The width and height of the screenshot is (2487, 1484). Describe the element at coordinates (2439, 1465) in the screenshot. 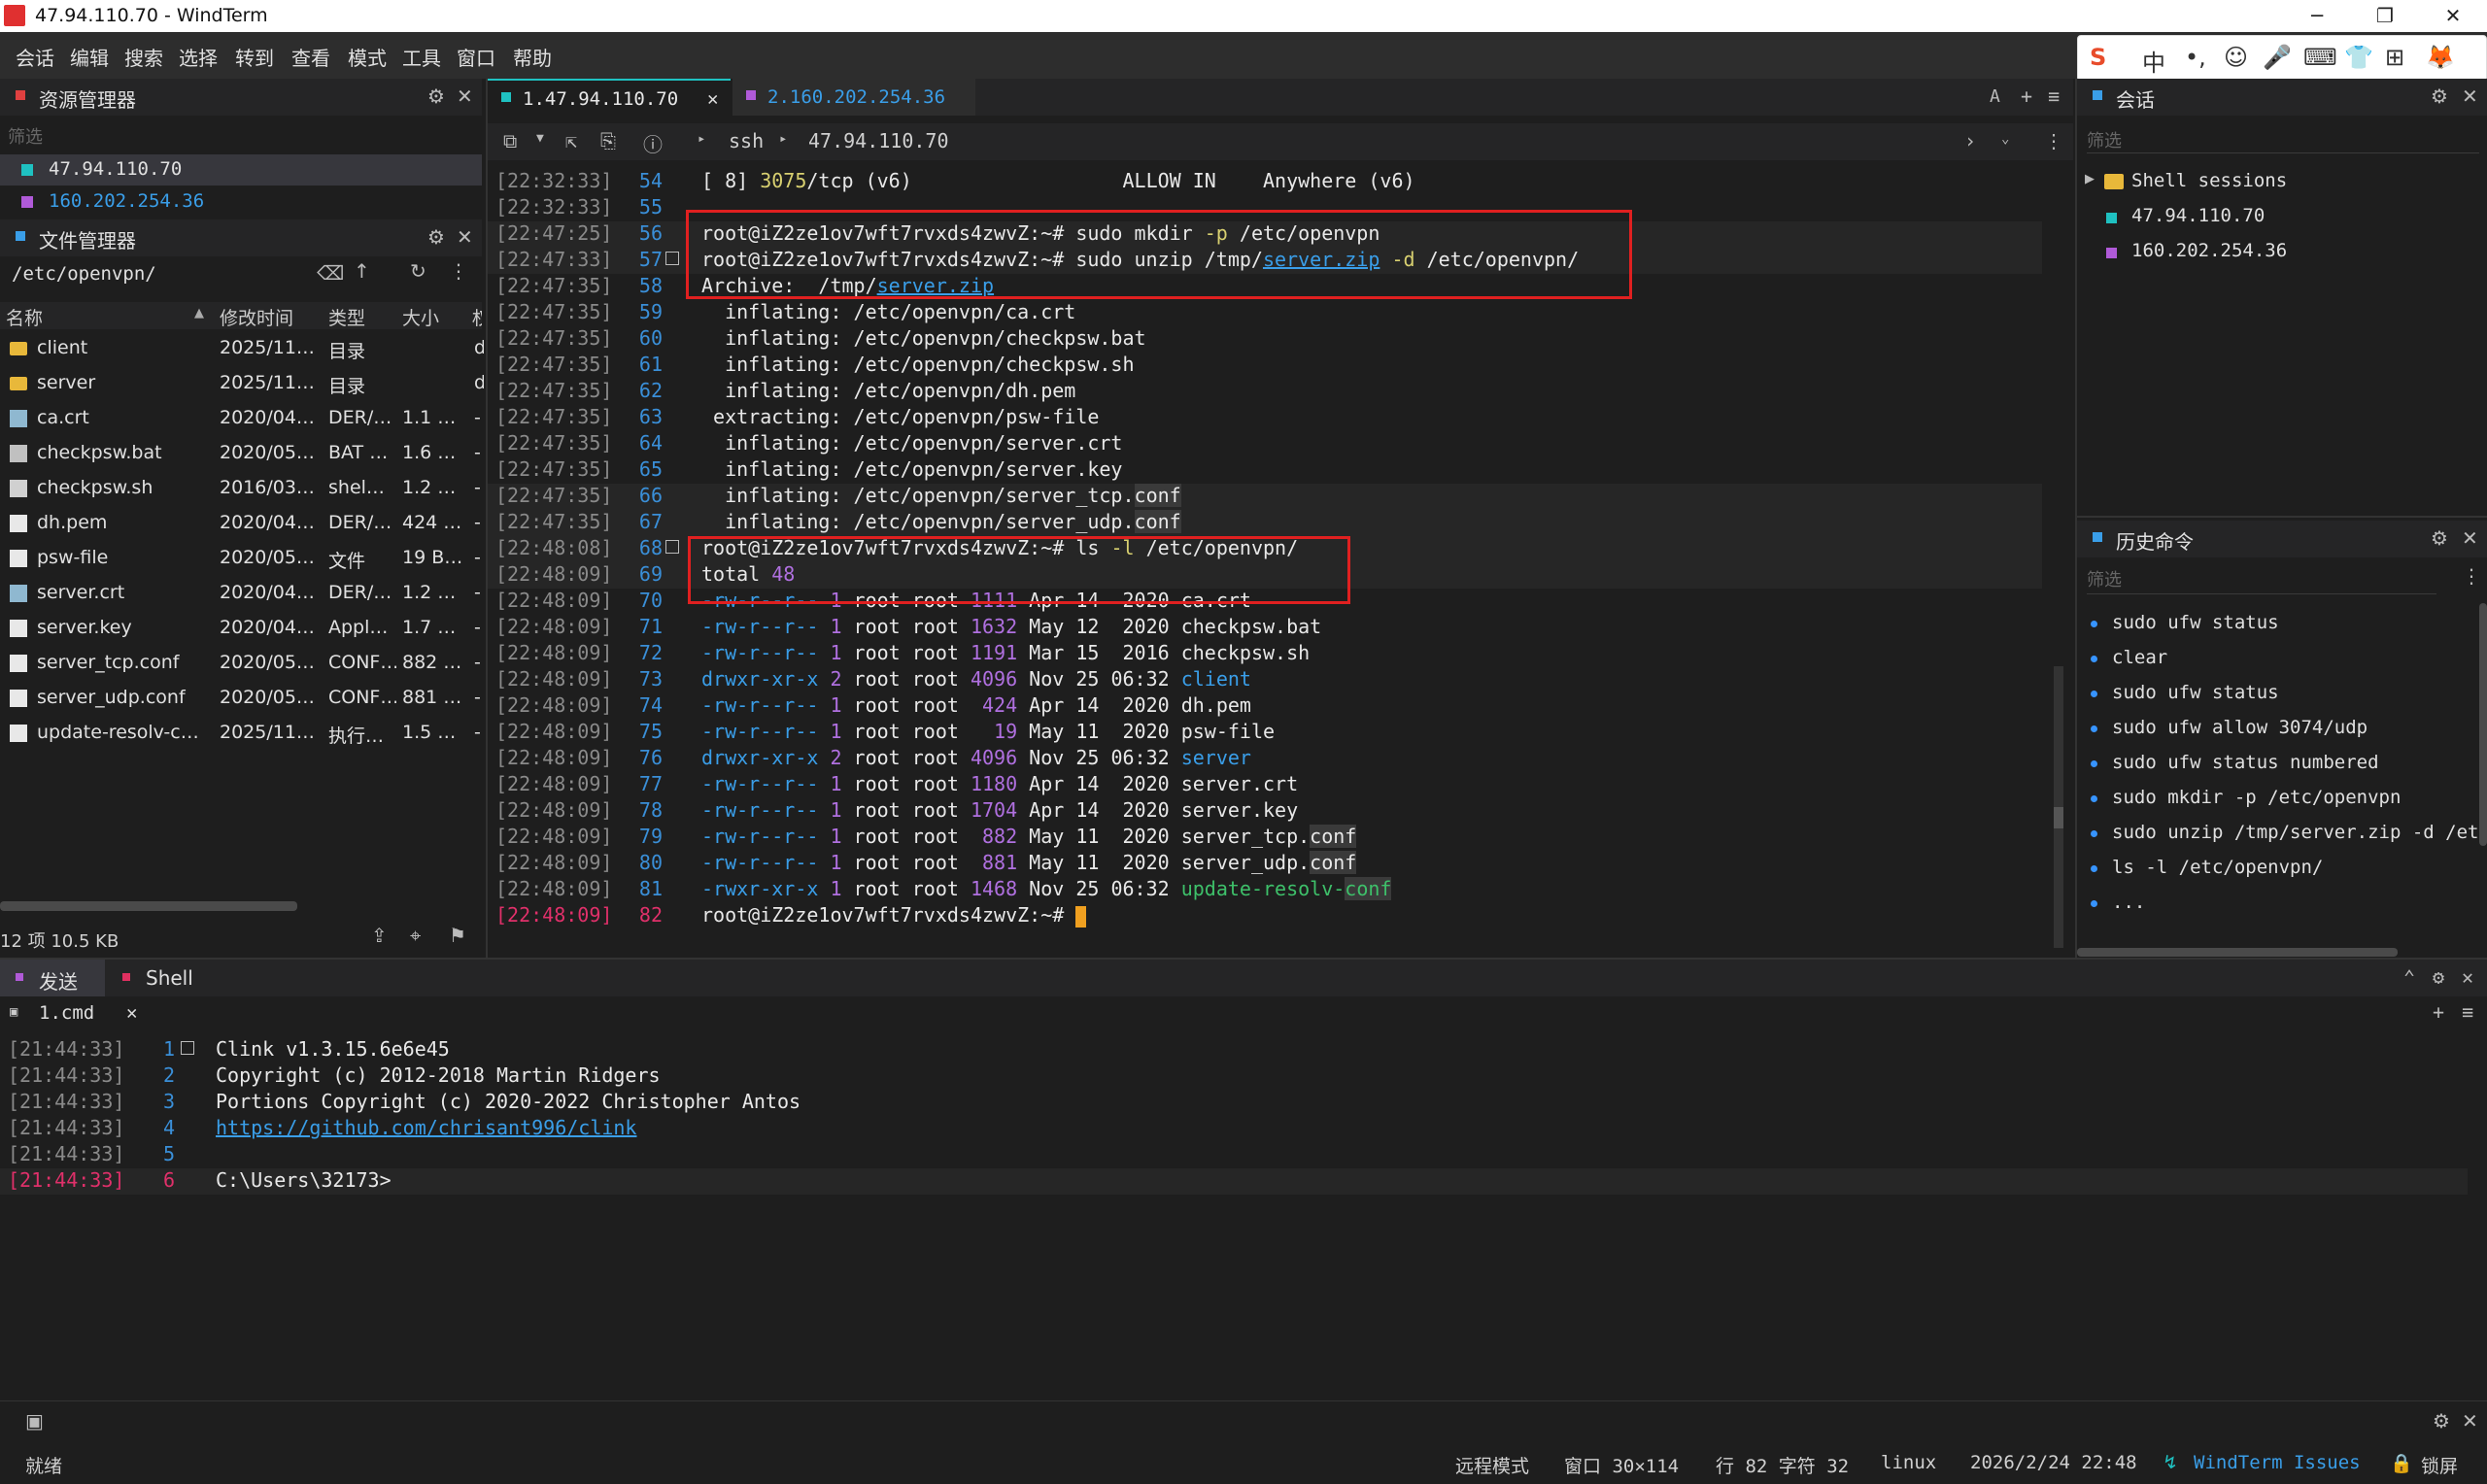

I see `lock-screen-button: 锁屏` at that location.